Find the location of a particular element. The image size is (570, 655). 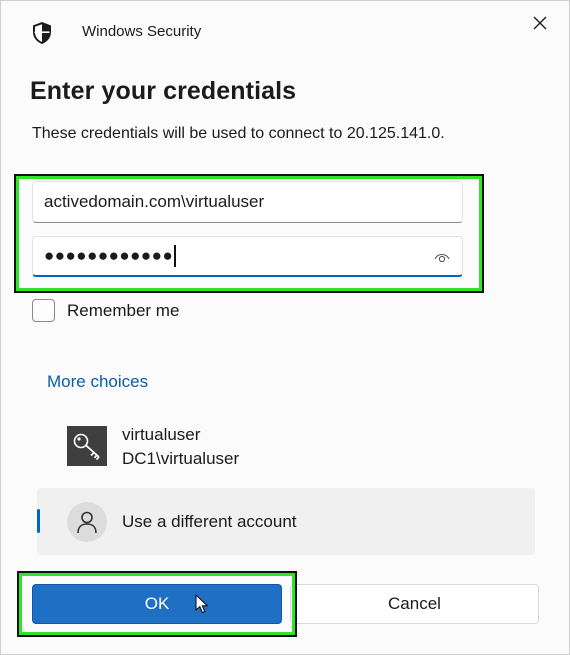

account-name: Use a different account is located at coordinates (209, 521).